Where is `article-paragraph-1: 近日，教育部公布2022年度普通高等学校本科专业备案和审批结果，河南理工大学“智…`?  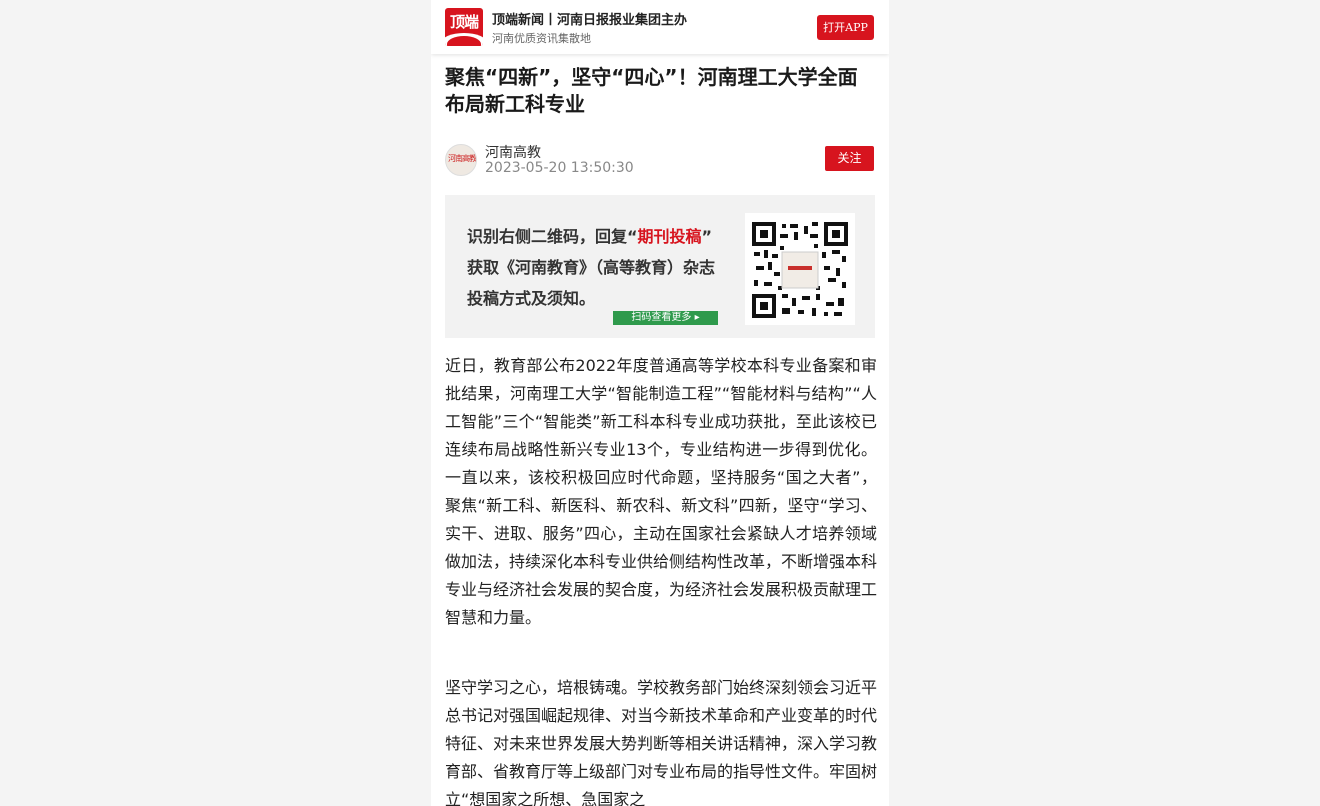
article-paragraph-1: 近日，教育部公布2022年度普通高等学校本科专业备案和审批结果，河南理工大学“智… is located at coordinates (661, 491).